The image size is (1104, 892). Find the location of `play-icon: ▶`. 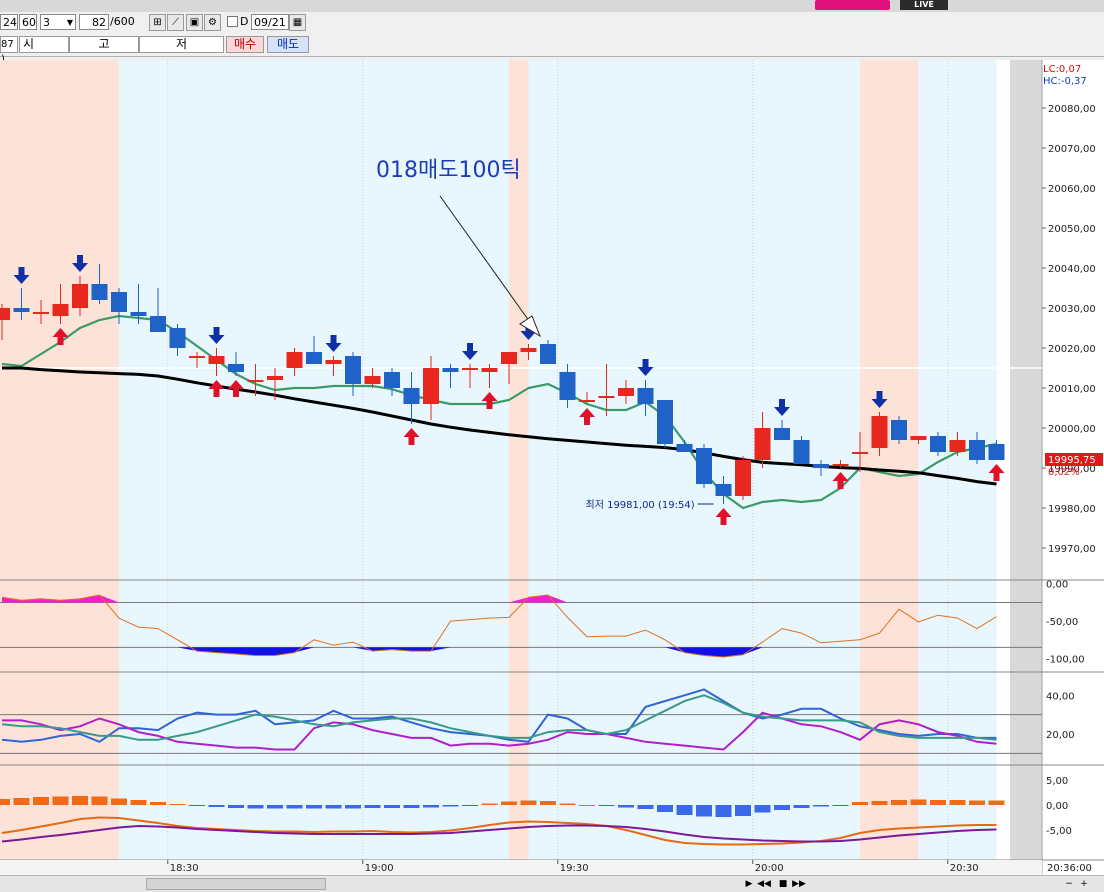

play-icon: ▶ is located at coordinates (749, 884).